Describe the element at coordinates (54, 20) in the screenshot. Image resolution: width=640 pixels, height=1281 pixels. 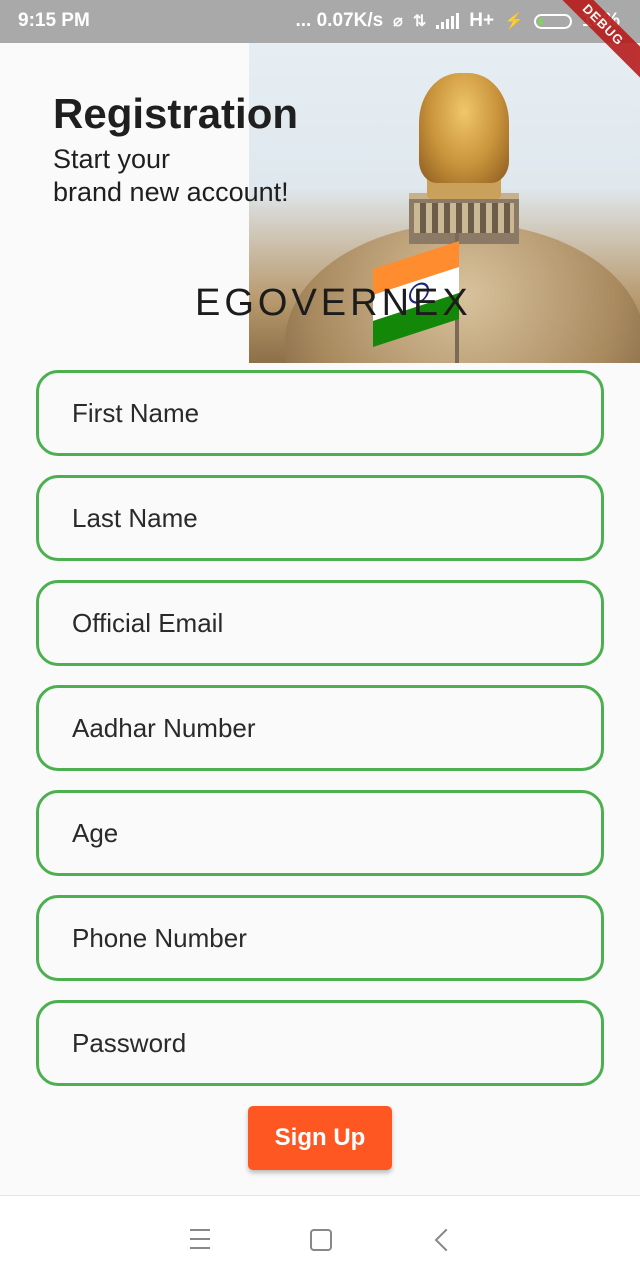
I see `status-time: 9:15 PM` at that location.